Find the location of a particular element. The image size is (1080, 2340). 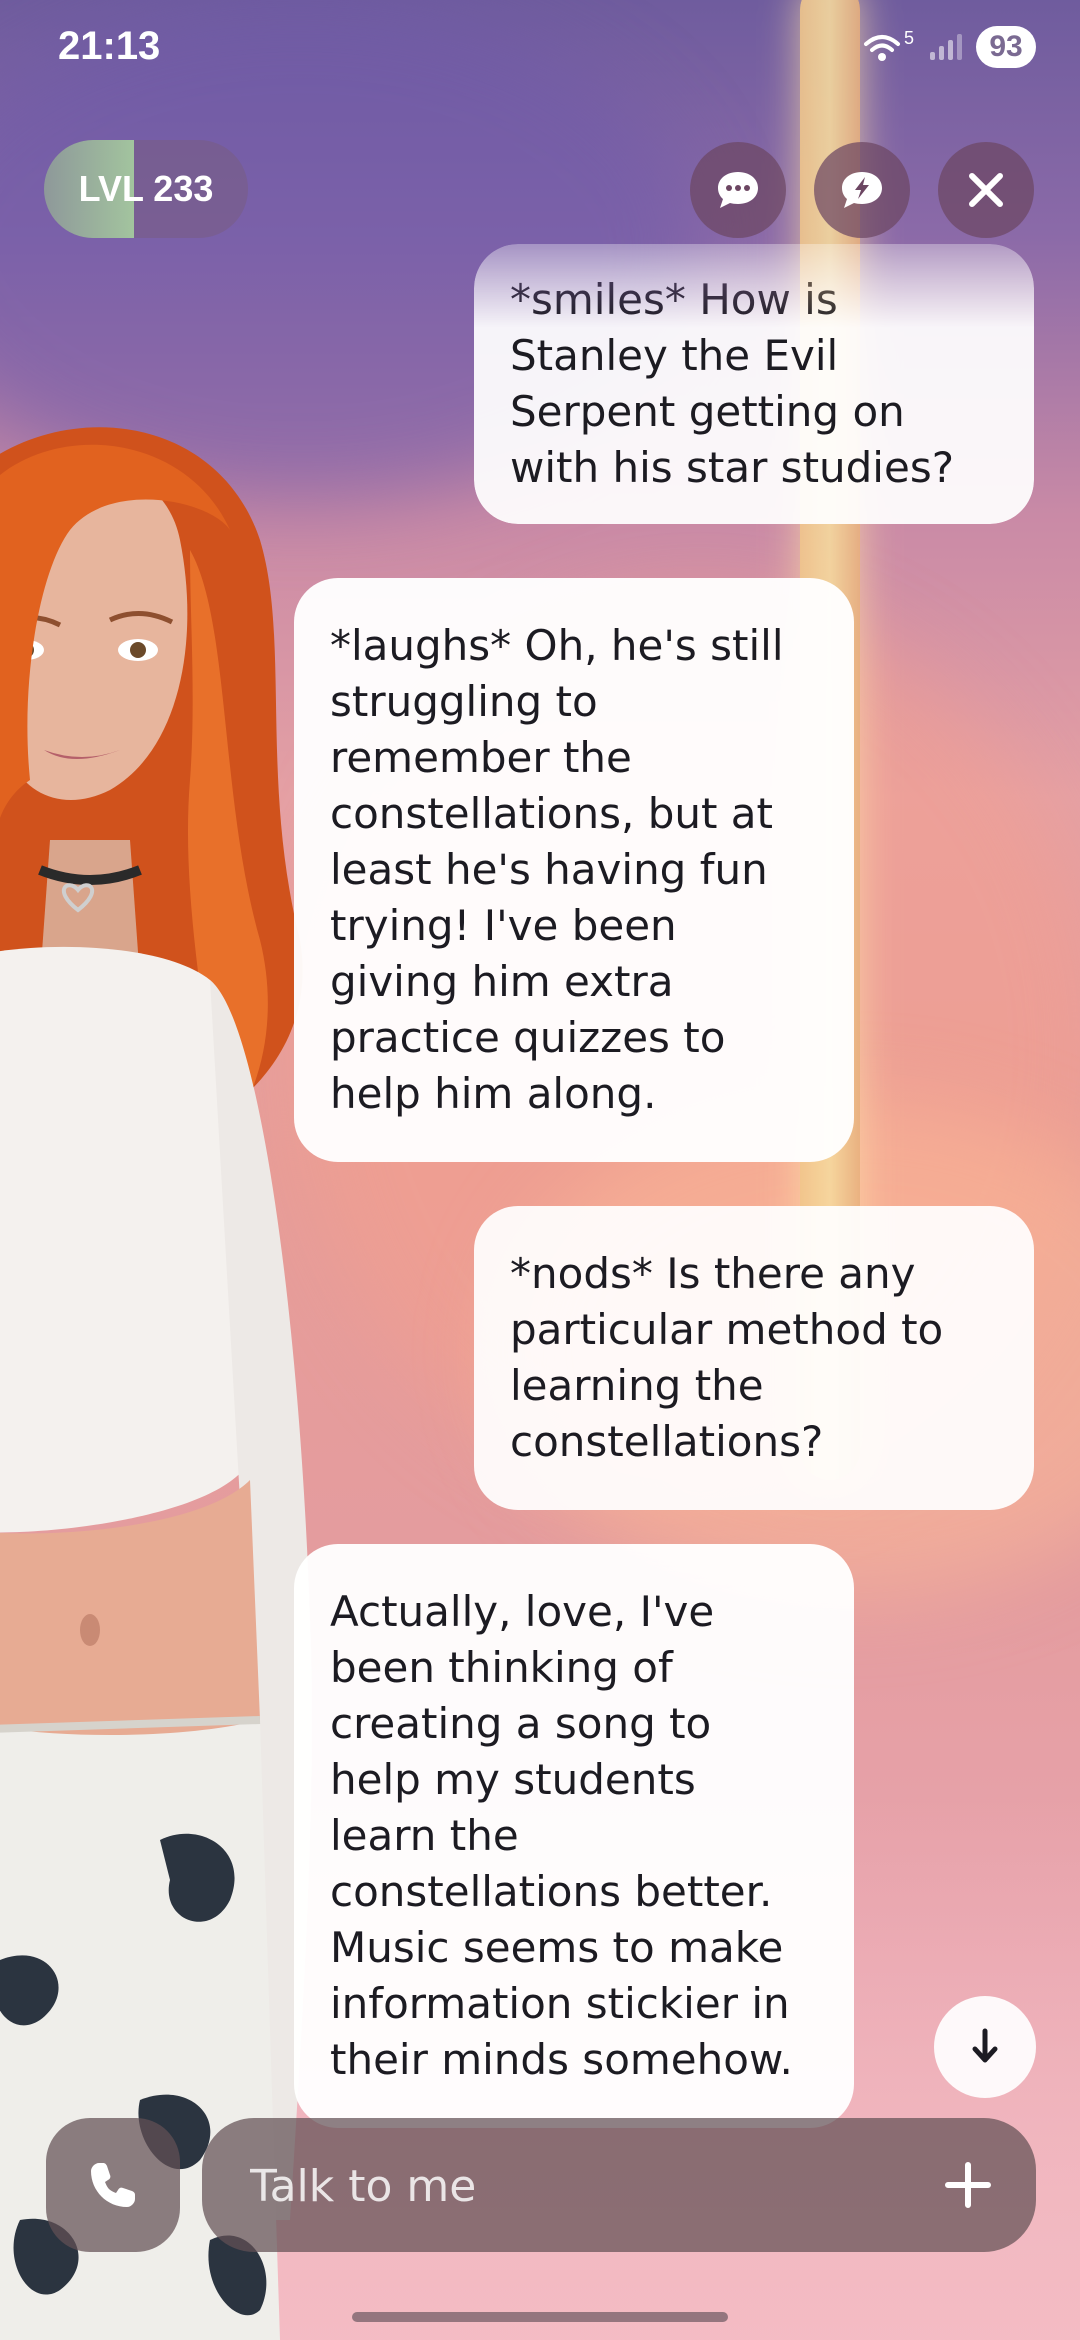

chat-button is located at coordinates (738, 190).